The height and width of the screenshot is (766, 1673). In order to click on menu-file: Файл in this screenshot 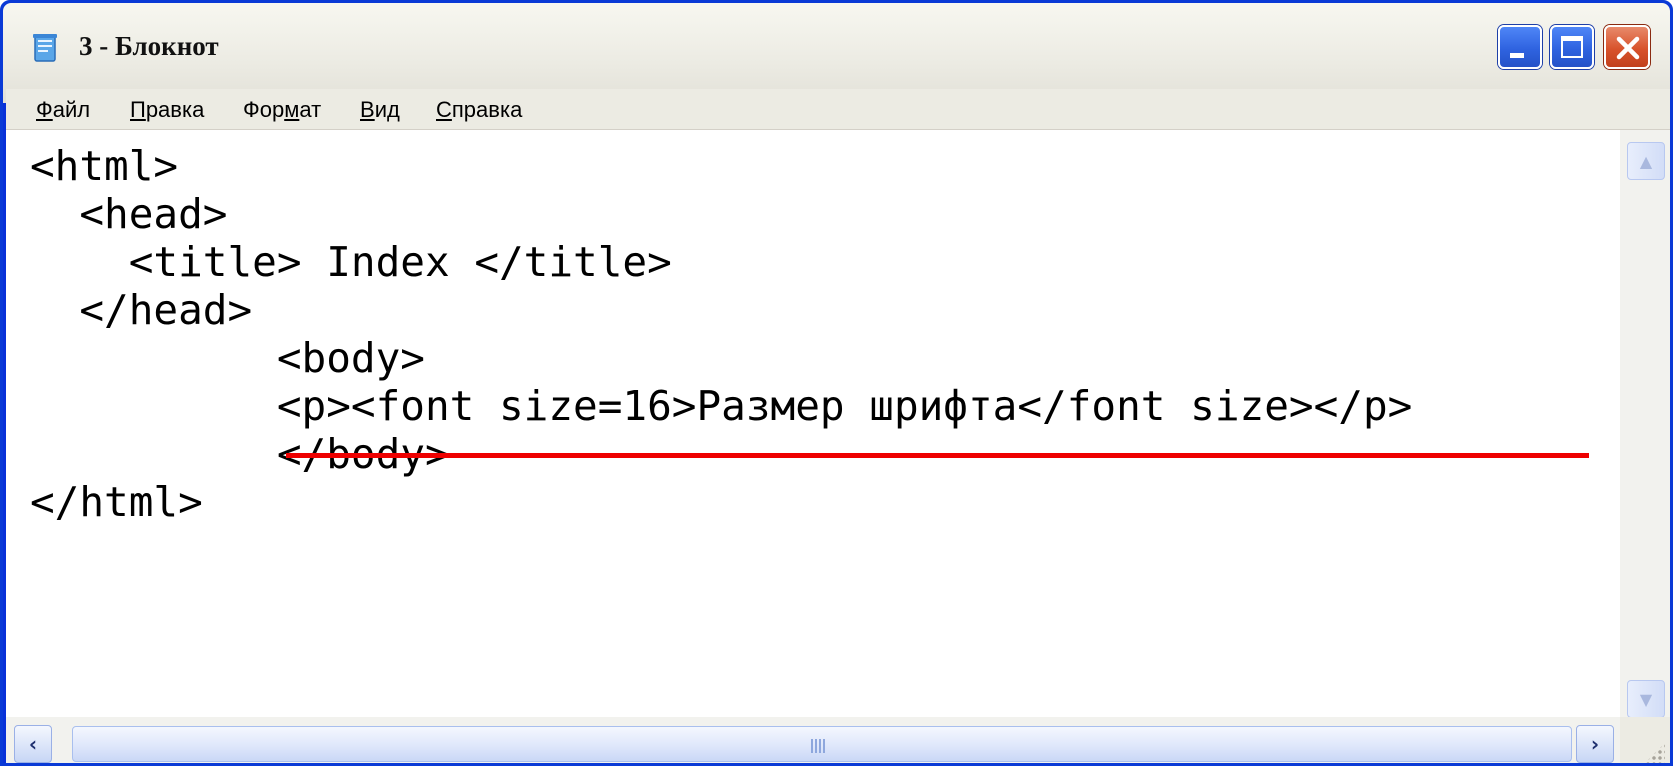, I will do `click(63, 110)`.